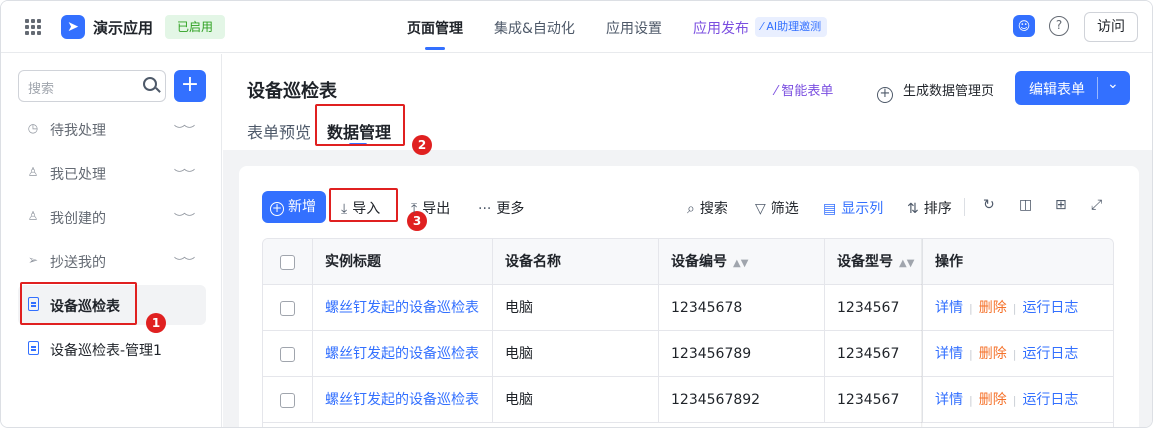  What do you see at coordinates (1072, 88) in the screenshot?
I see `edit-form-button: 编辑表单 ⌄` at bounding box center [1072, 88].